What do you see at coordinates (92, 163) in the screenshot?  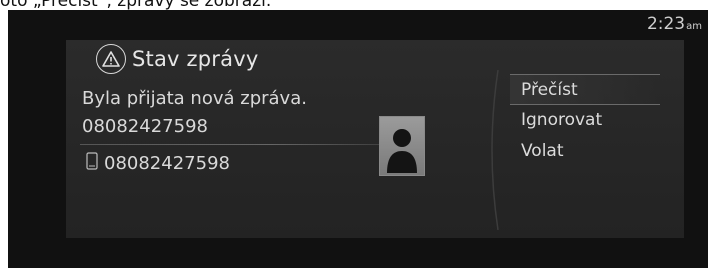 I see `mobile-phone-icon` at bounding box center [92, 163].